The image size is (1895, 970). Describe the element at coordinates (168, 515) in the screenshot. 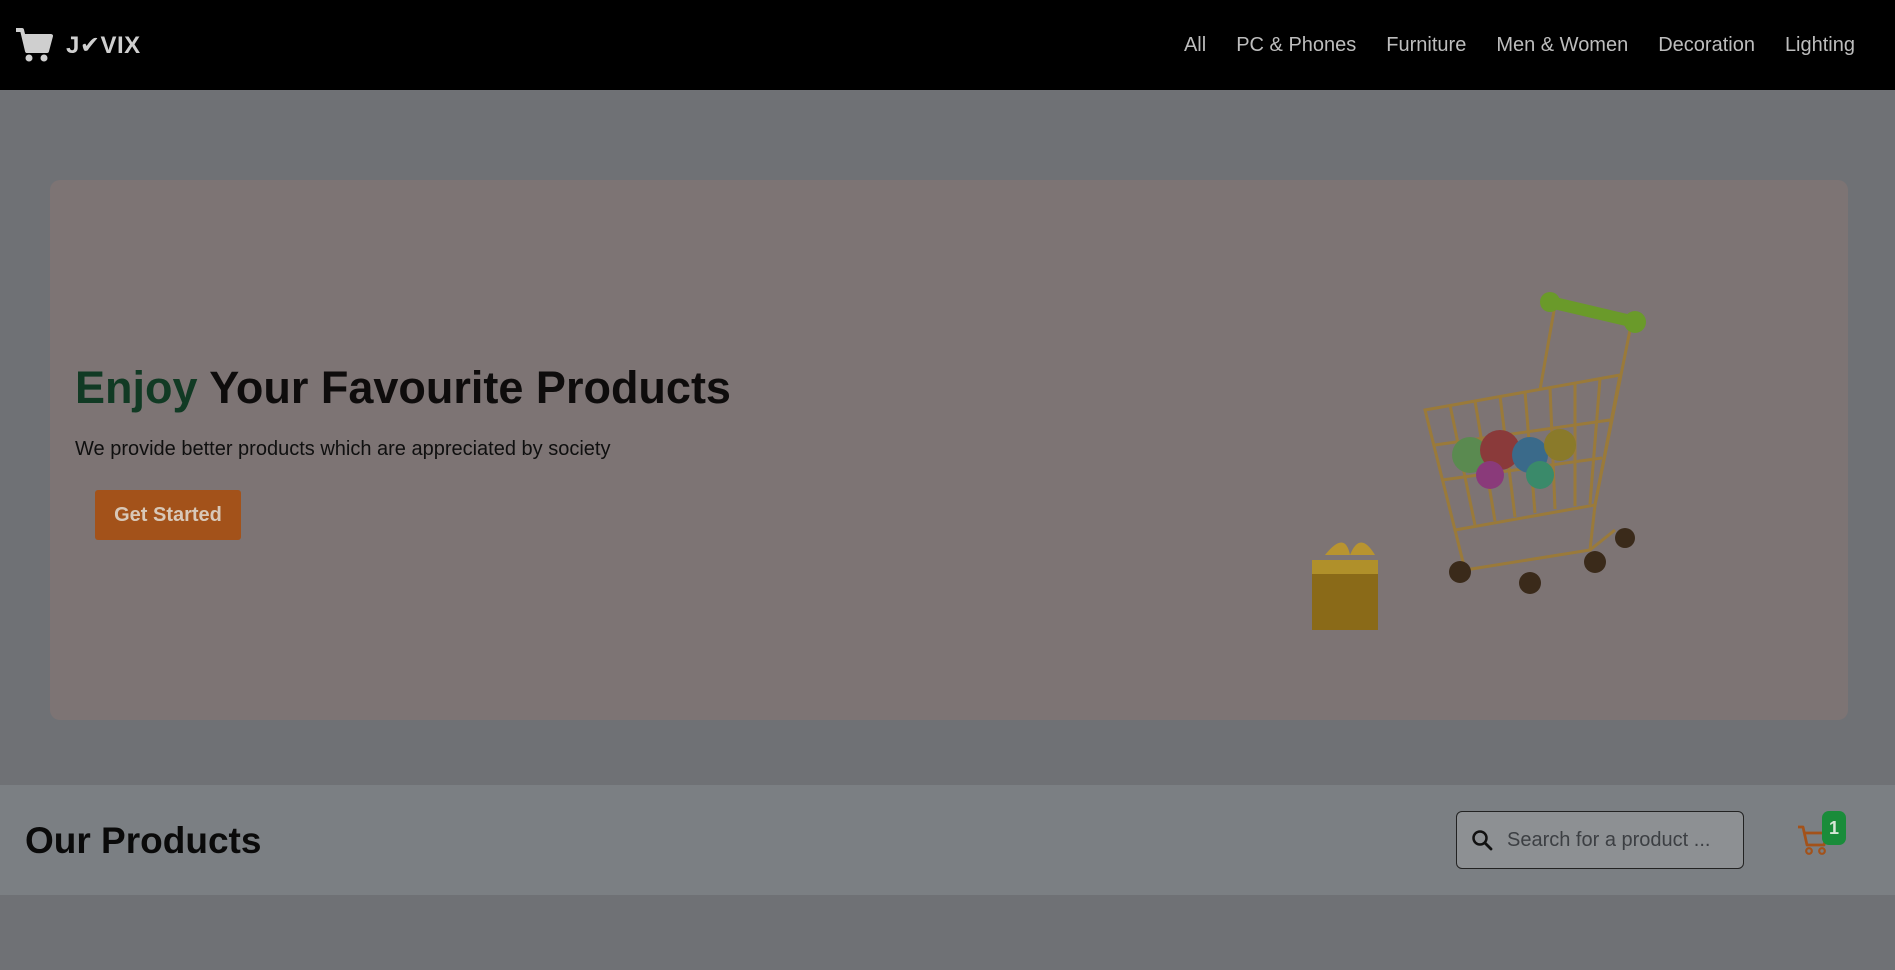

I see `get-started-button: Get Started` at that location.